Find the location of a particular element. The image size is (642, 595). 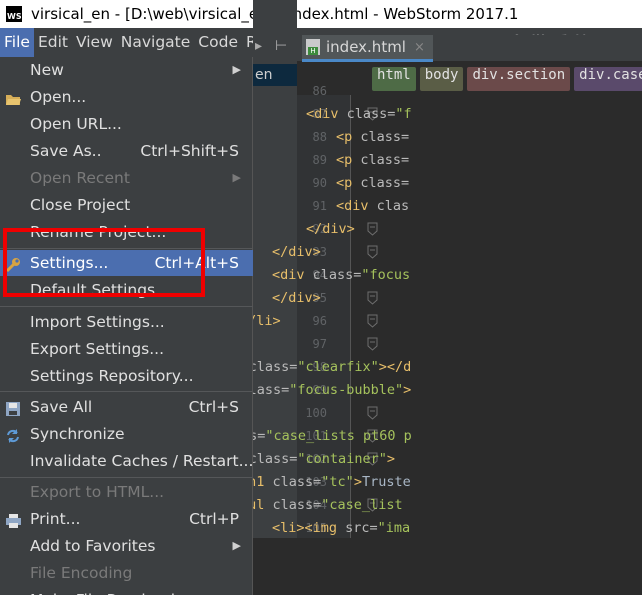

code-line: 105 <li><img src="ima is located at coordinates (457, 528).